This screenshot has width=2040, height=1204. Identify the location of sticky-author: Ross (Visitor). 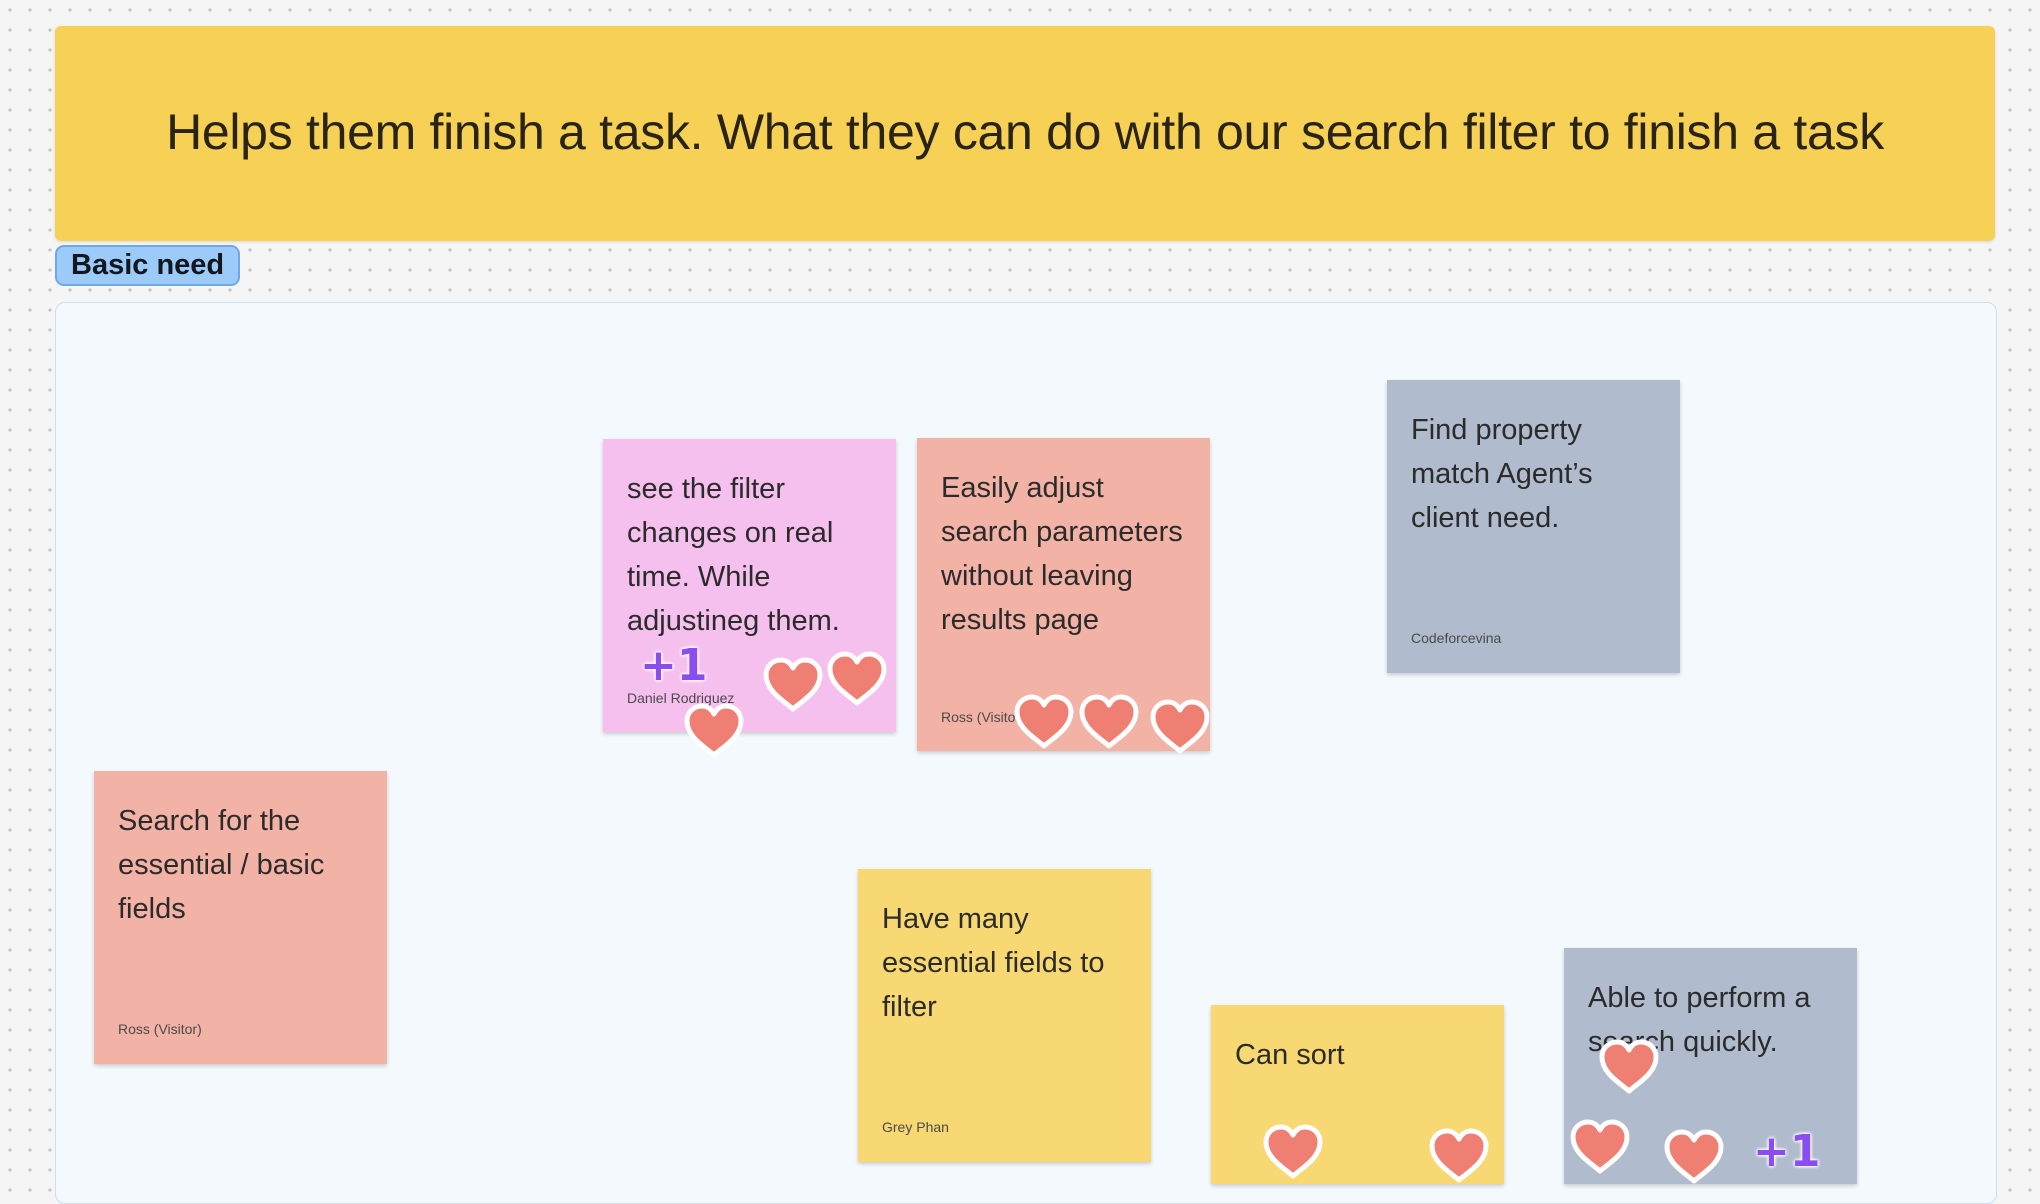
(160, 1029).